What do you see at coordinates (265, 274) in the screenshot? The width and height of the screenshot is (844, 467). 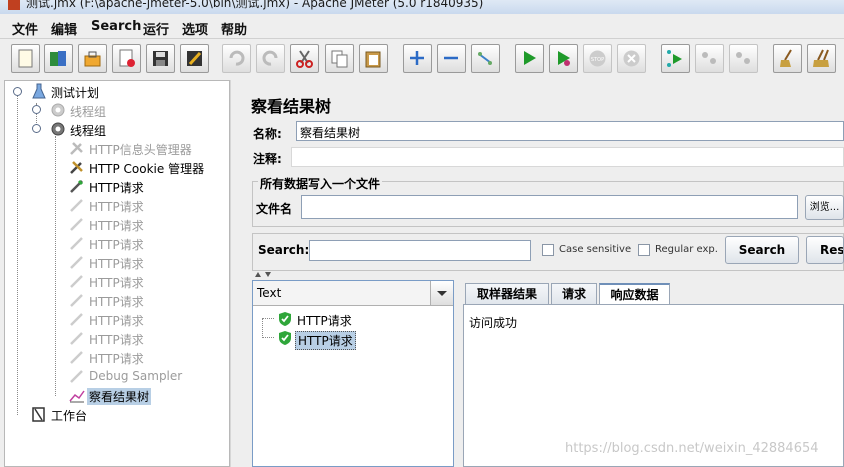 I see `split-arrows-icon` at bounding box center [265, 274].